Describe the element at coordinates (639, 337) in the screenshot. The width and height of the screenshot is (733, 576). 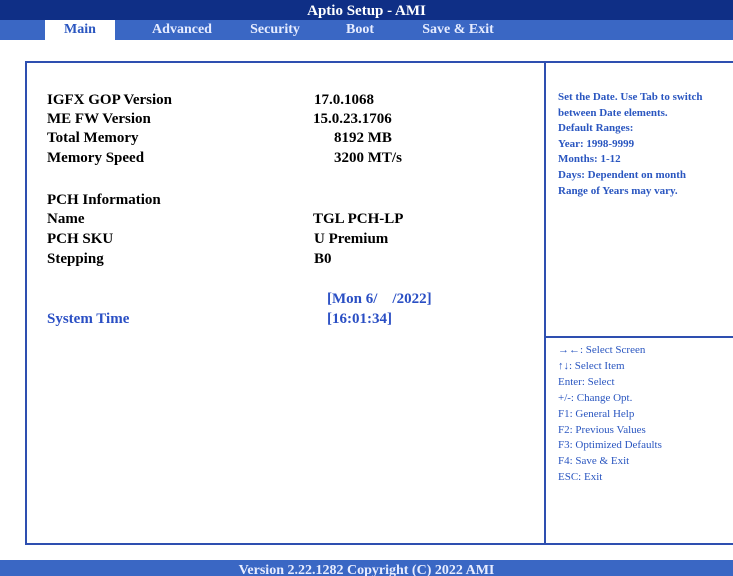
I see `help-divider` at that location.